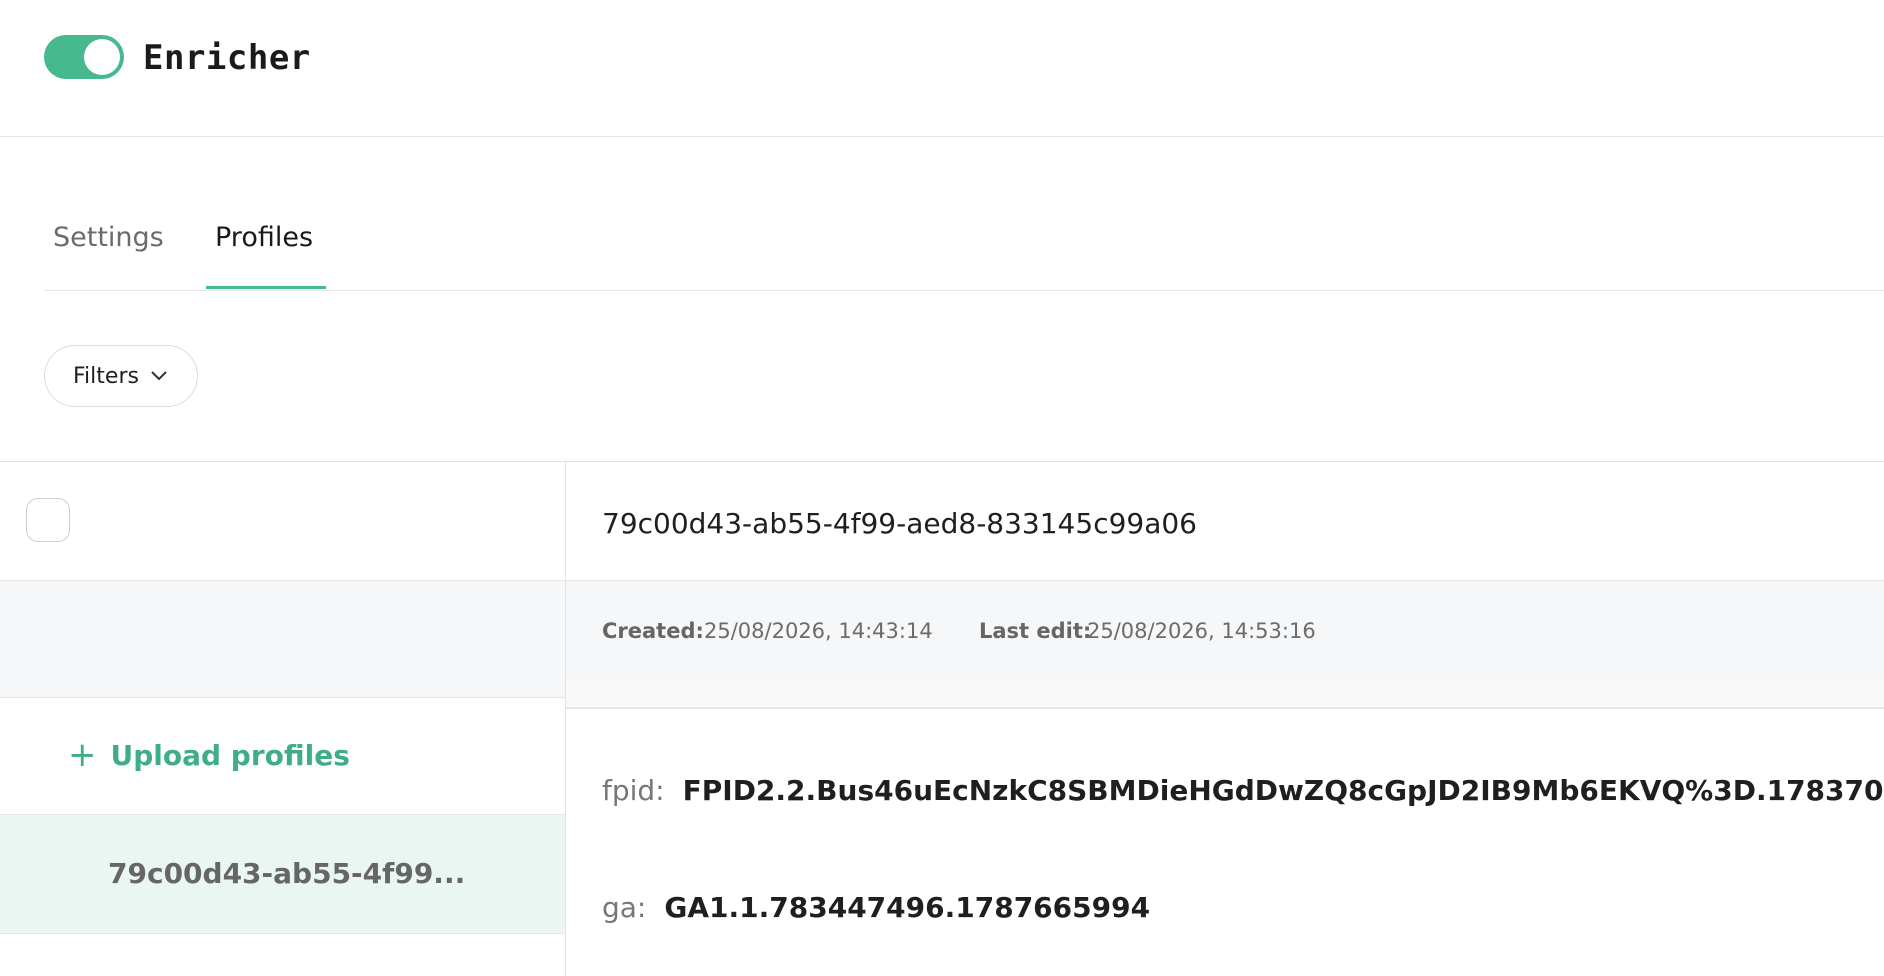 The height and width of the screenshot is (976, 1884). Describe the element at coordinates (230, 755) in the screenshot. I see `upload-profiles-label: Upload profiles` at that location.